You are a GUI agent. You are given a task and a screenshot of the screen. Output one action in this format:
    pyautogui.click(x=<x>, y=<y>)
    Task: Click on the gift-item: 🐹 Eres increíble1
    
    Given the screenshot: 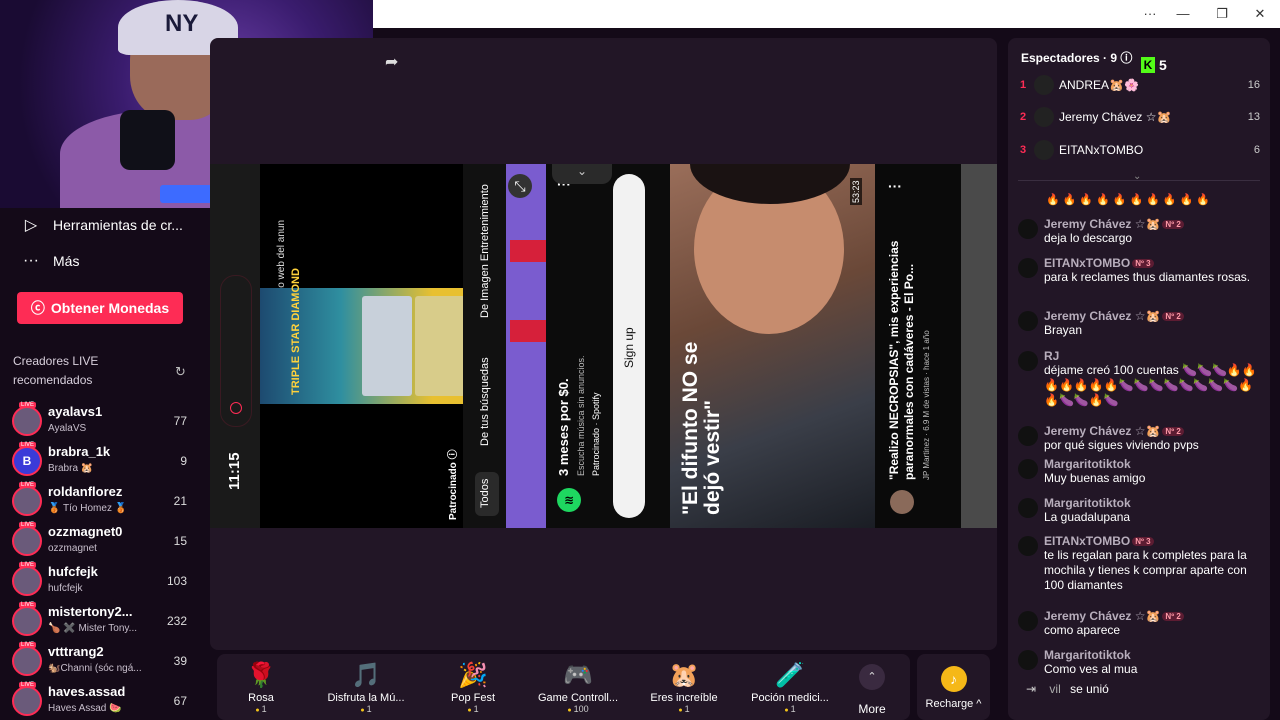 What is the action you would take?
    pyautogui.click(x=684, y=687)
    